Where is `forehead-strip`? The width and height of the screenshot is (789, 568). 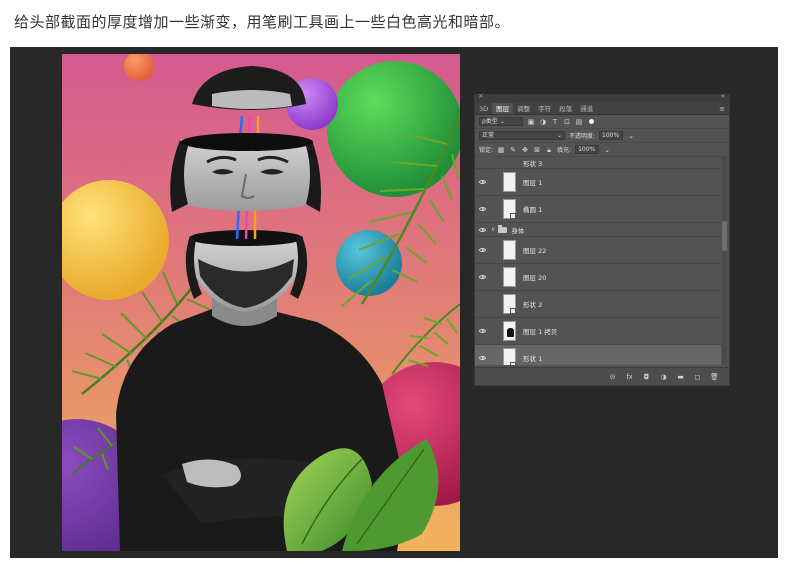 forehead-strip is located at coordinates (252, 99).